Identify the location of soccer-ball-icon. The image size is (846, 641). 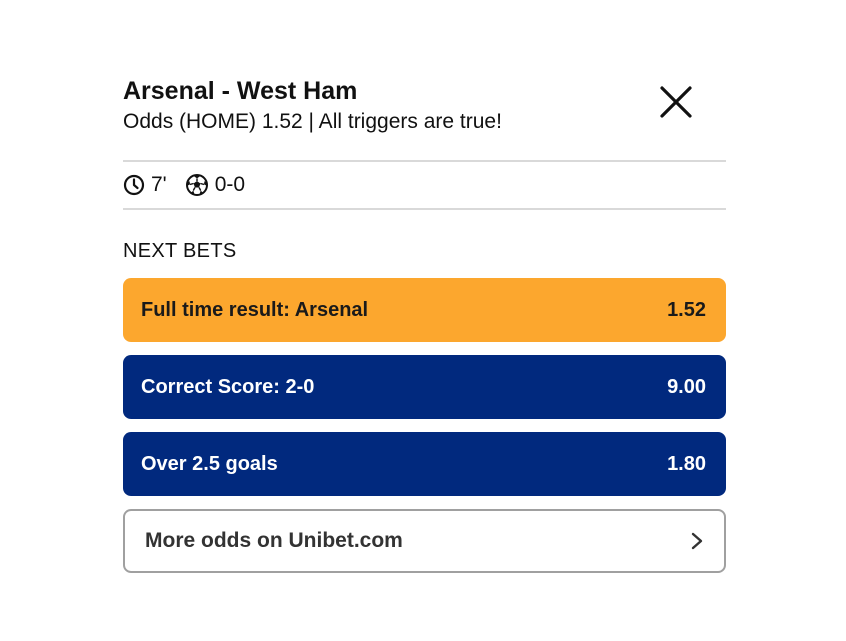
(196, 185).